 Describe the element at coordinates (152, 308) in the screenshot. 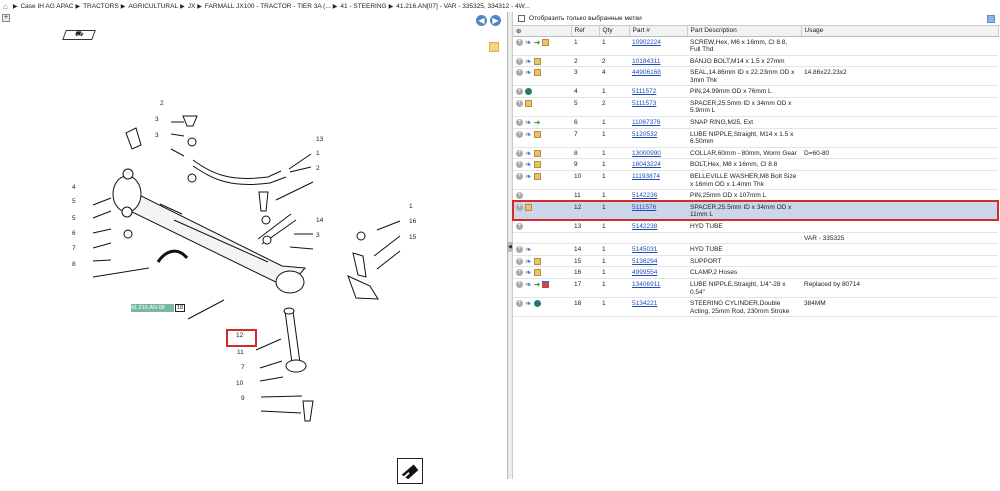

I see `reference-box: 41.216.AN 08` at that location.